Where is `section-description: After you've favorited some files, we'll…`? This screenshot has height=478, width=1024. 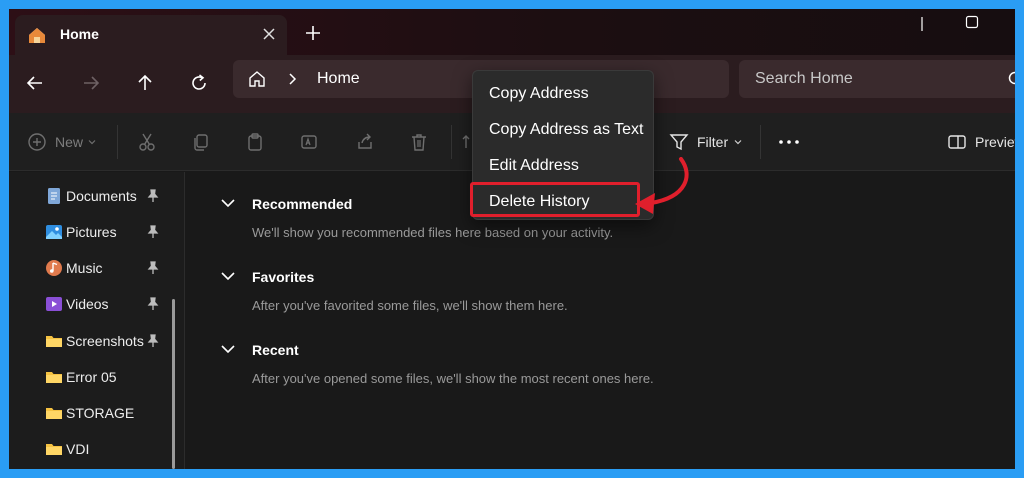
section-description: After you've favorited some files, we'll… is located at coordinates (410, 305).